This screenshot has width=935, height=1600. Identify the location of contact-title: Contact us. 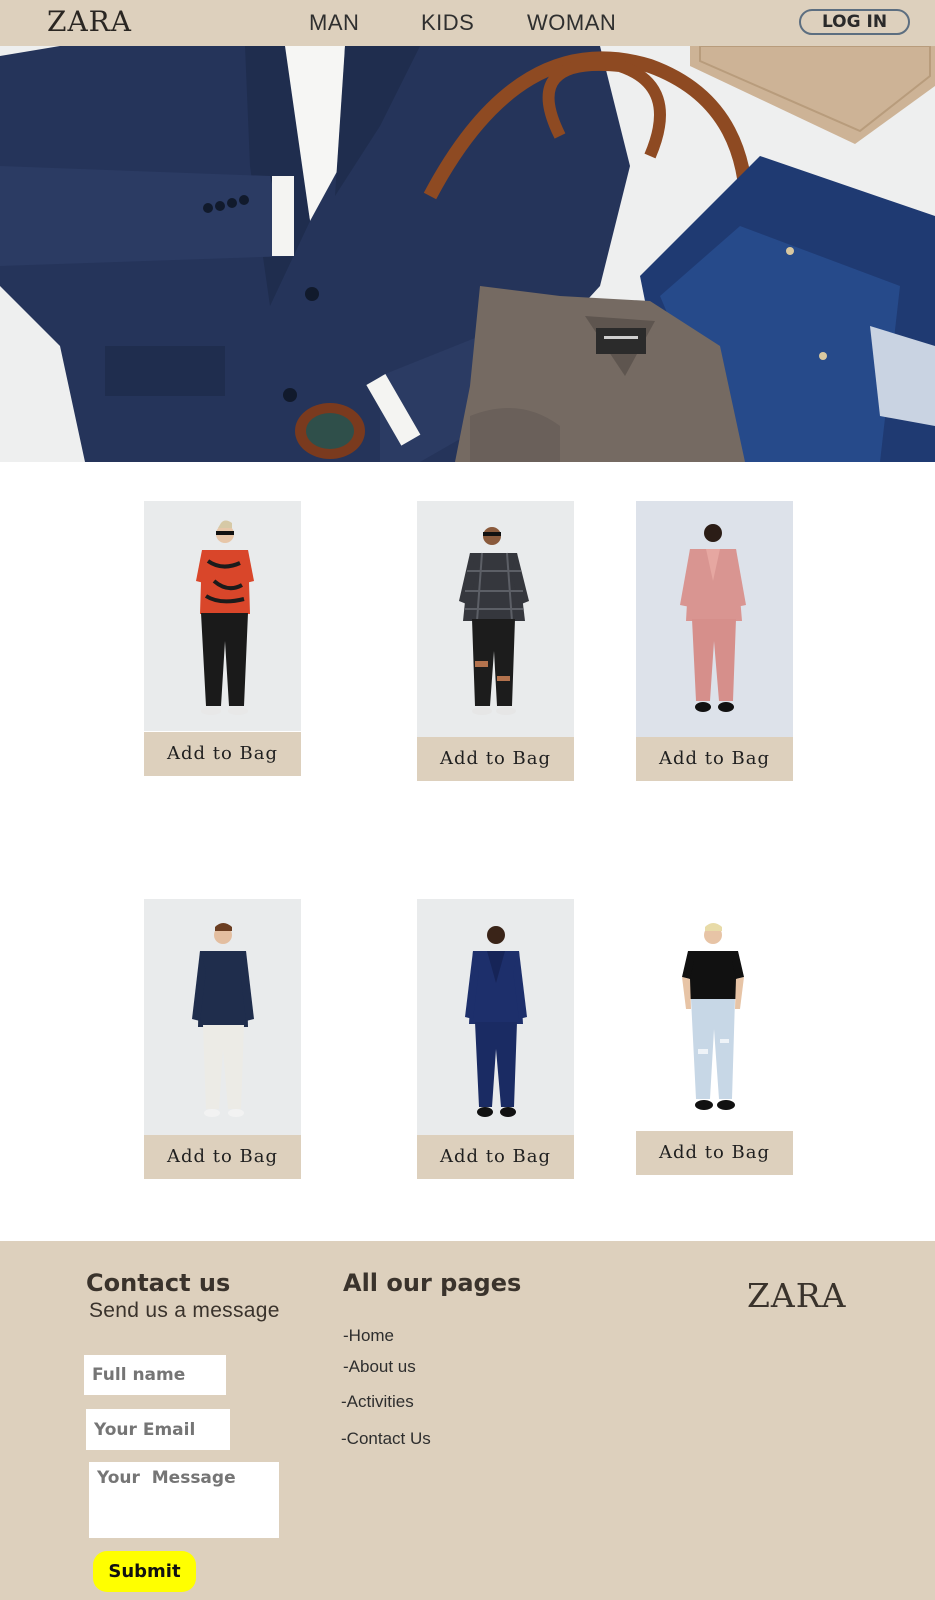
(158, 1283).